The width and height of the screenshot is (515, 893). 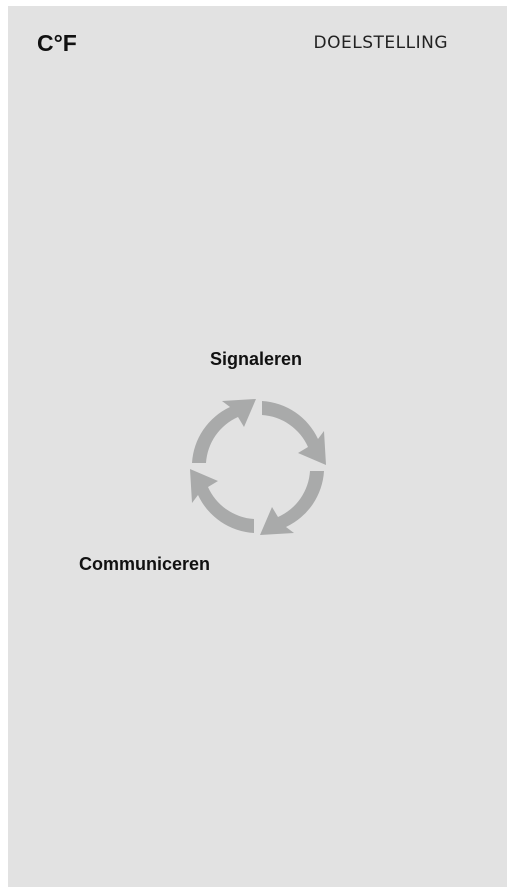 What do you see at coordinates (258, 467) in the screenshot?
I see `cycle-arrows-icon` at bounding box center [258, 467].